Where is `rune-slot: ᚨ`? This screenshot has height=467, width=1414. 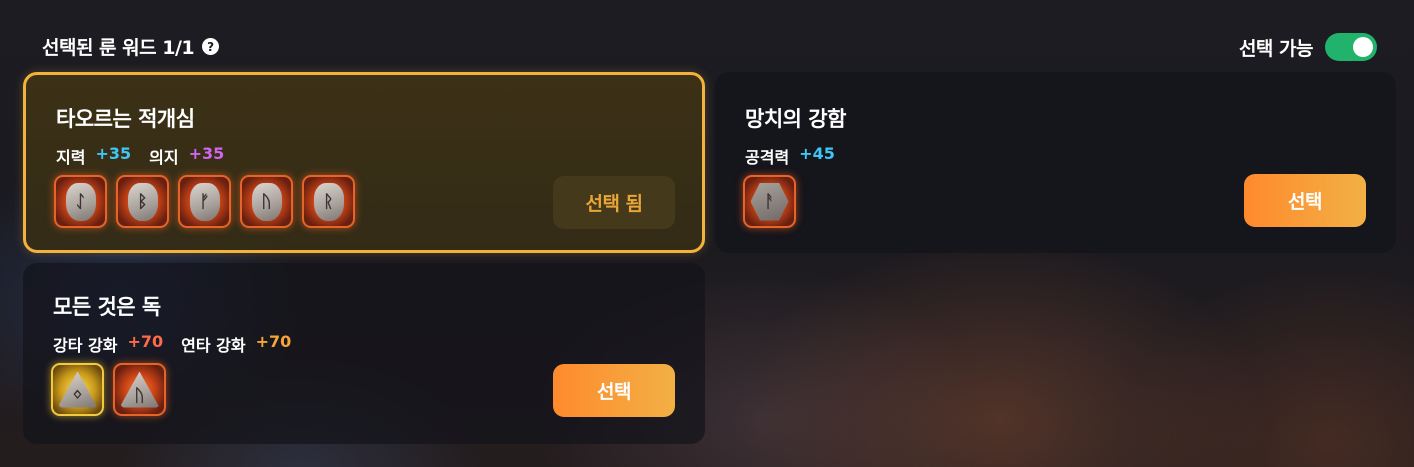
rune-slot: ᚨ is located at coordinates (769, 201).